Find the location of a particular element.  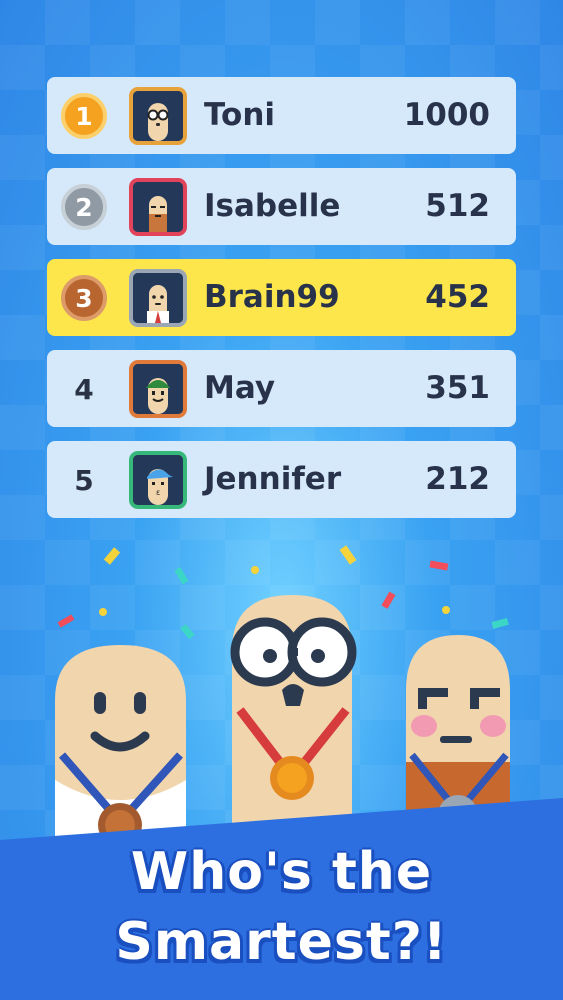

player-name: May is located at coordinates (240, 388).